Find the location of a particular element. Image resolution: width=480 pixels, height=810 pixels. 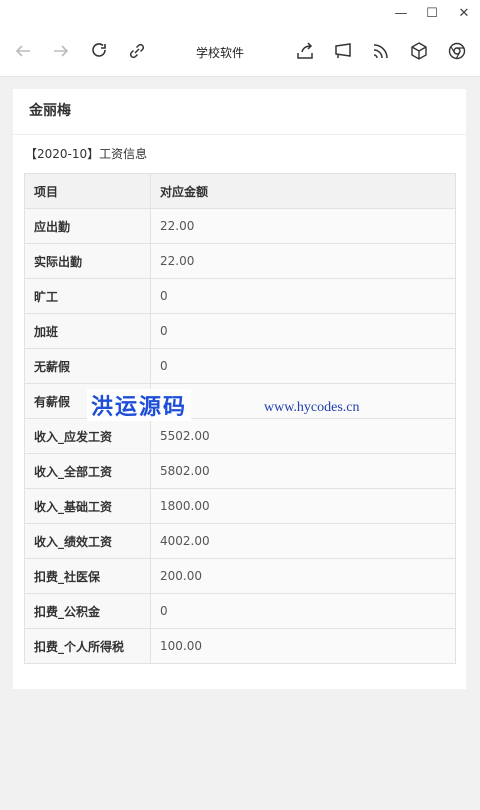

table-row: 收入_全部工资 5802.00 is located at coordinates (240, 471).